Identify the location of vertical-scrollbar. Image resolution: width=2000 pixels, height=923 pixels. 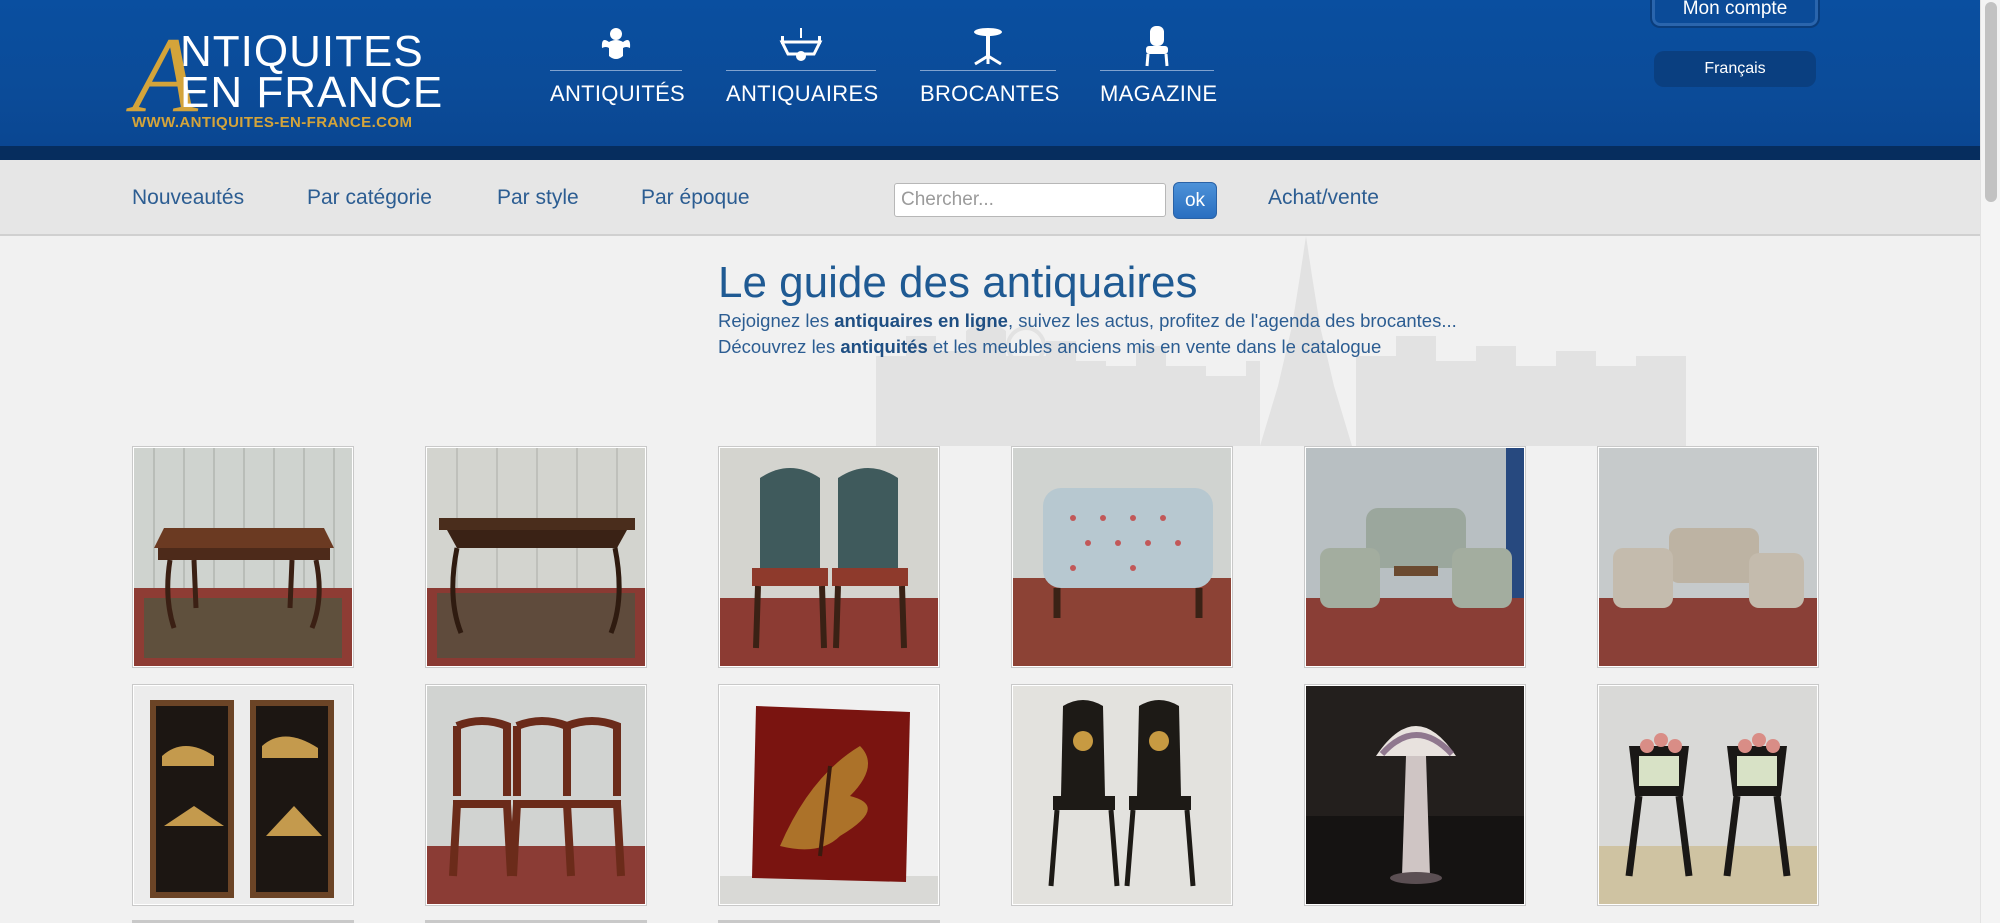
(1990, 461).